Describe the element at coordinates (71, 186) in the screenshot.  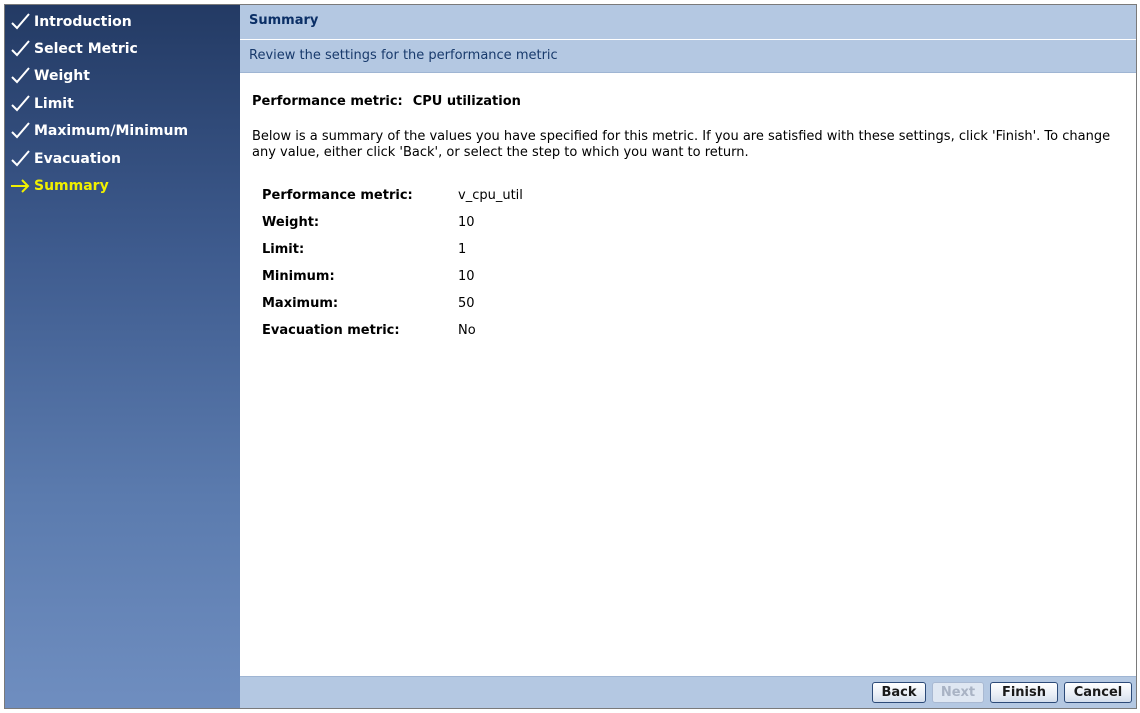
I see `step-label: Summary` at that location.